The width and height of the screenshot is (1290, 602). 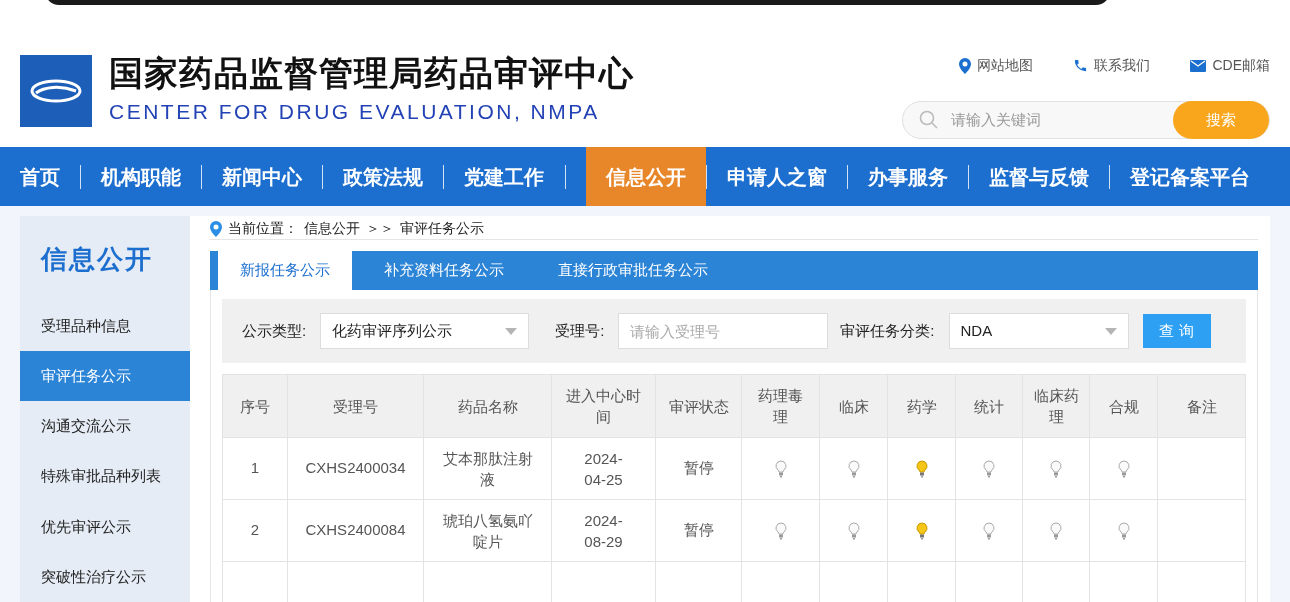 I want to click on sidebar-item: 受理品种信息, so click(x=105, y=326).